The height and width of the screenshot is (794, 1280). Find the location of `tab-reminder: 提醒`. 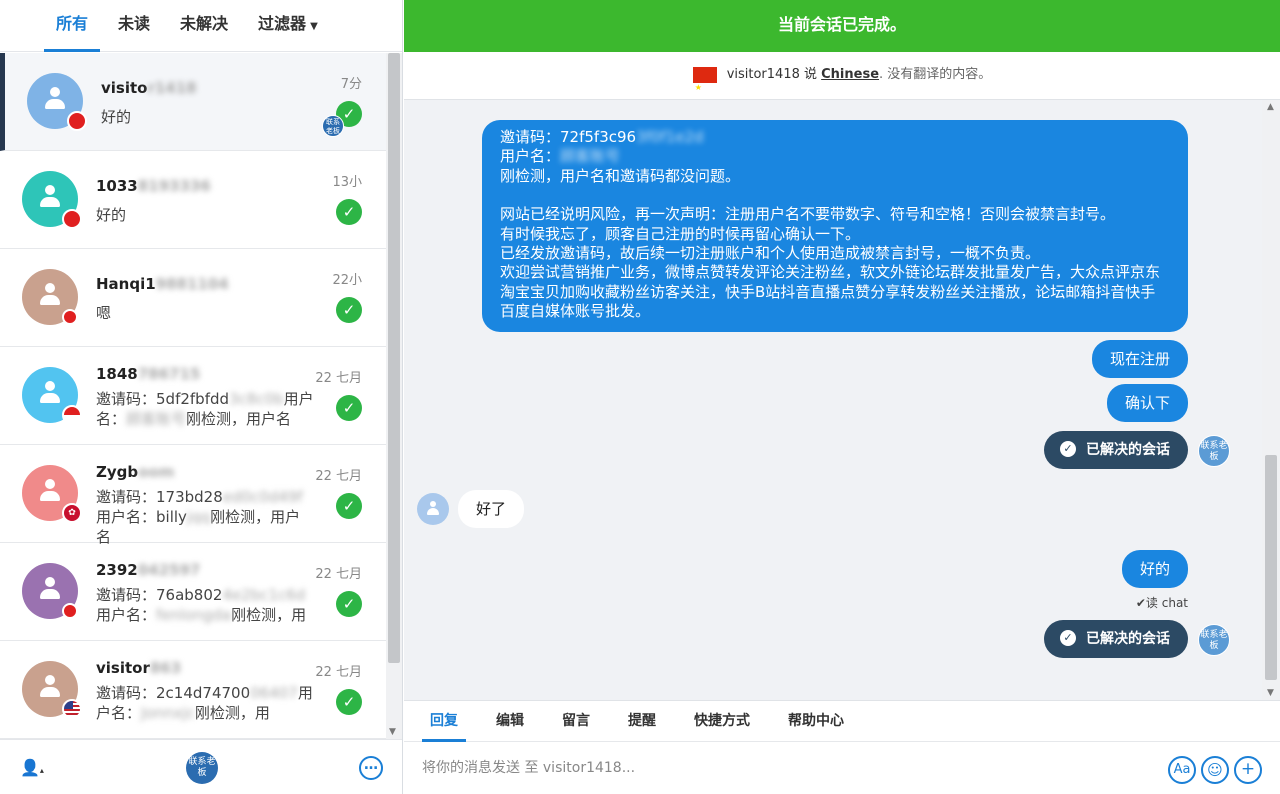

tab-reminder: 提醒 is located at coordinates (642, 721).